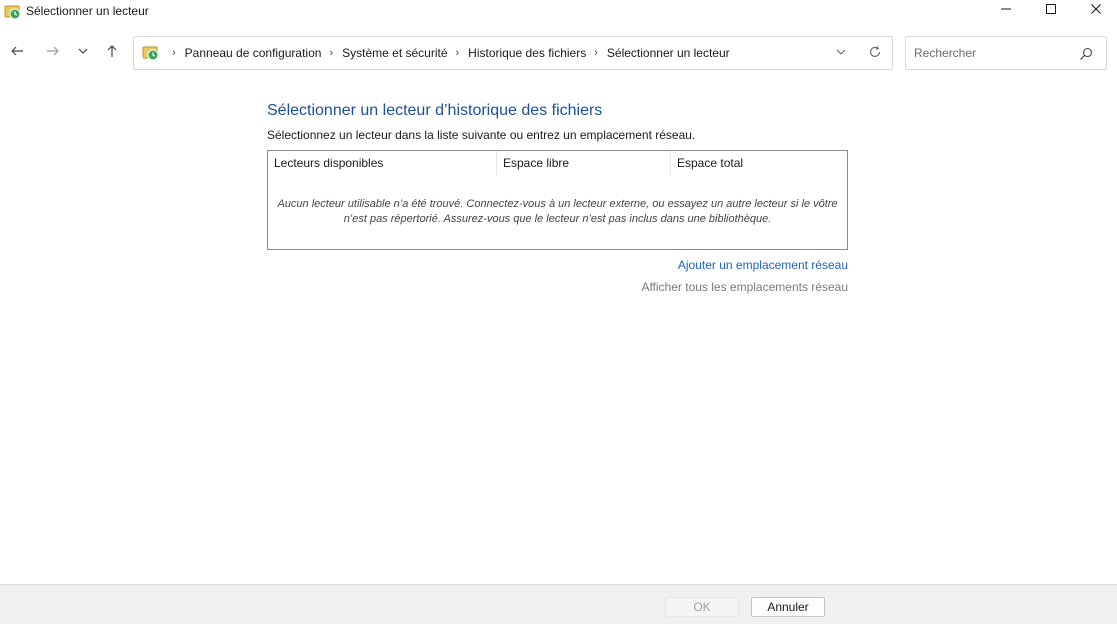  I want to click on address-history-button, so click(841, 54).